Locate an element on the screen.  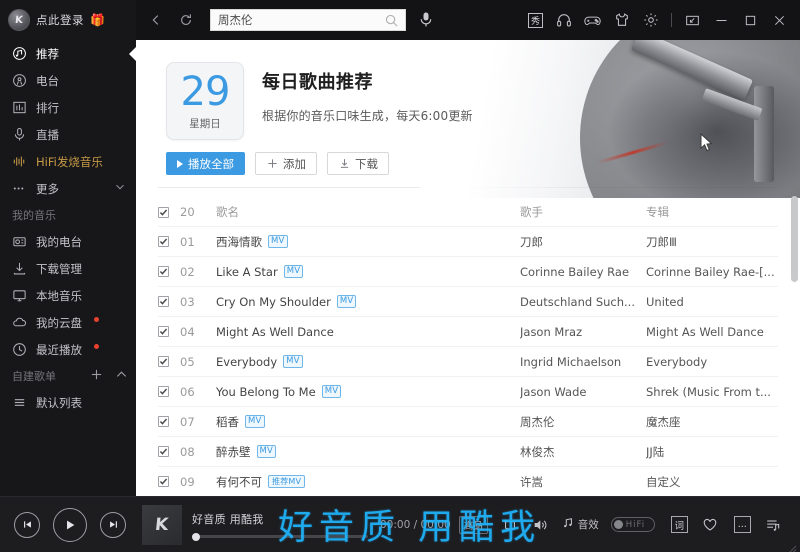
column-header-artist: 歌手 is located at coordinates (583, 212).